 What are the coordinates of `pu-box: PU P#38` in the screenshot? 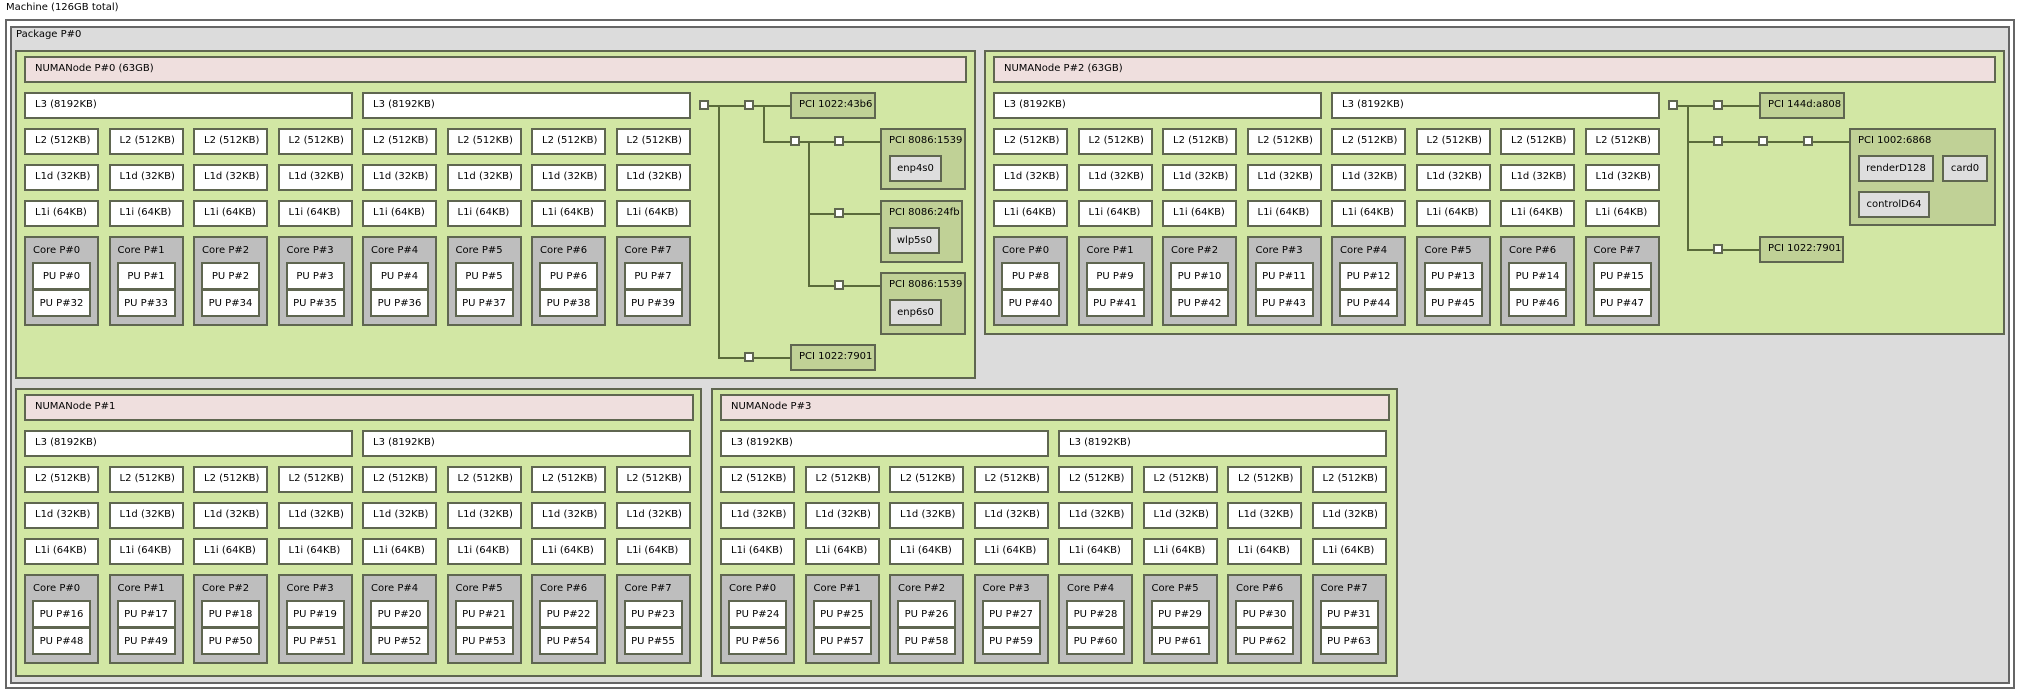 It's located at (568, 303).